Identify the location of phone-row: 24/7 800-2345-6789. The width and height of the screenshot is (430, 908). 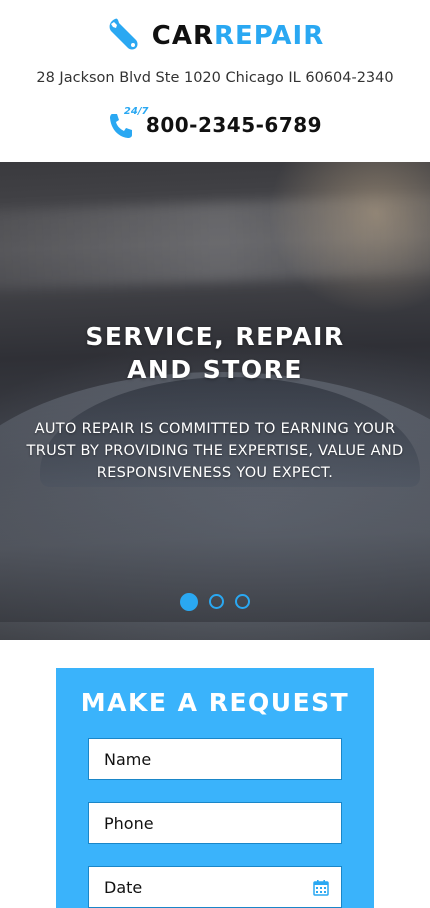
(215, 123).